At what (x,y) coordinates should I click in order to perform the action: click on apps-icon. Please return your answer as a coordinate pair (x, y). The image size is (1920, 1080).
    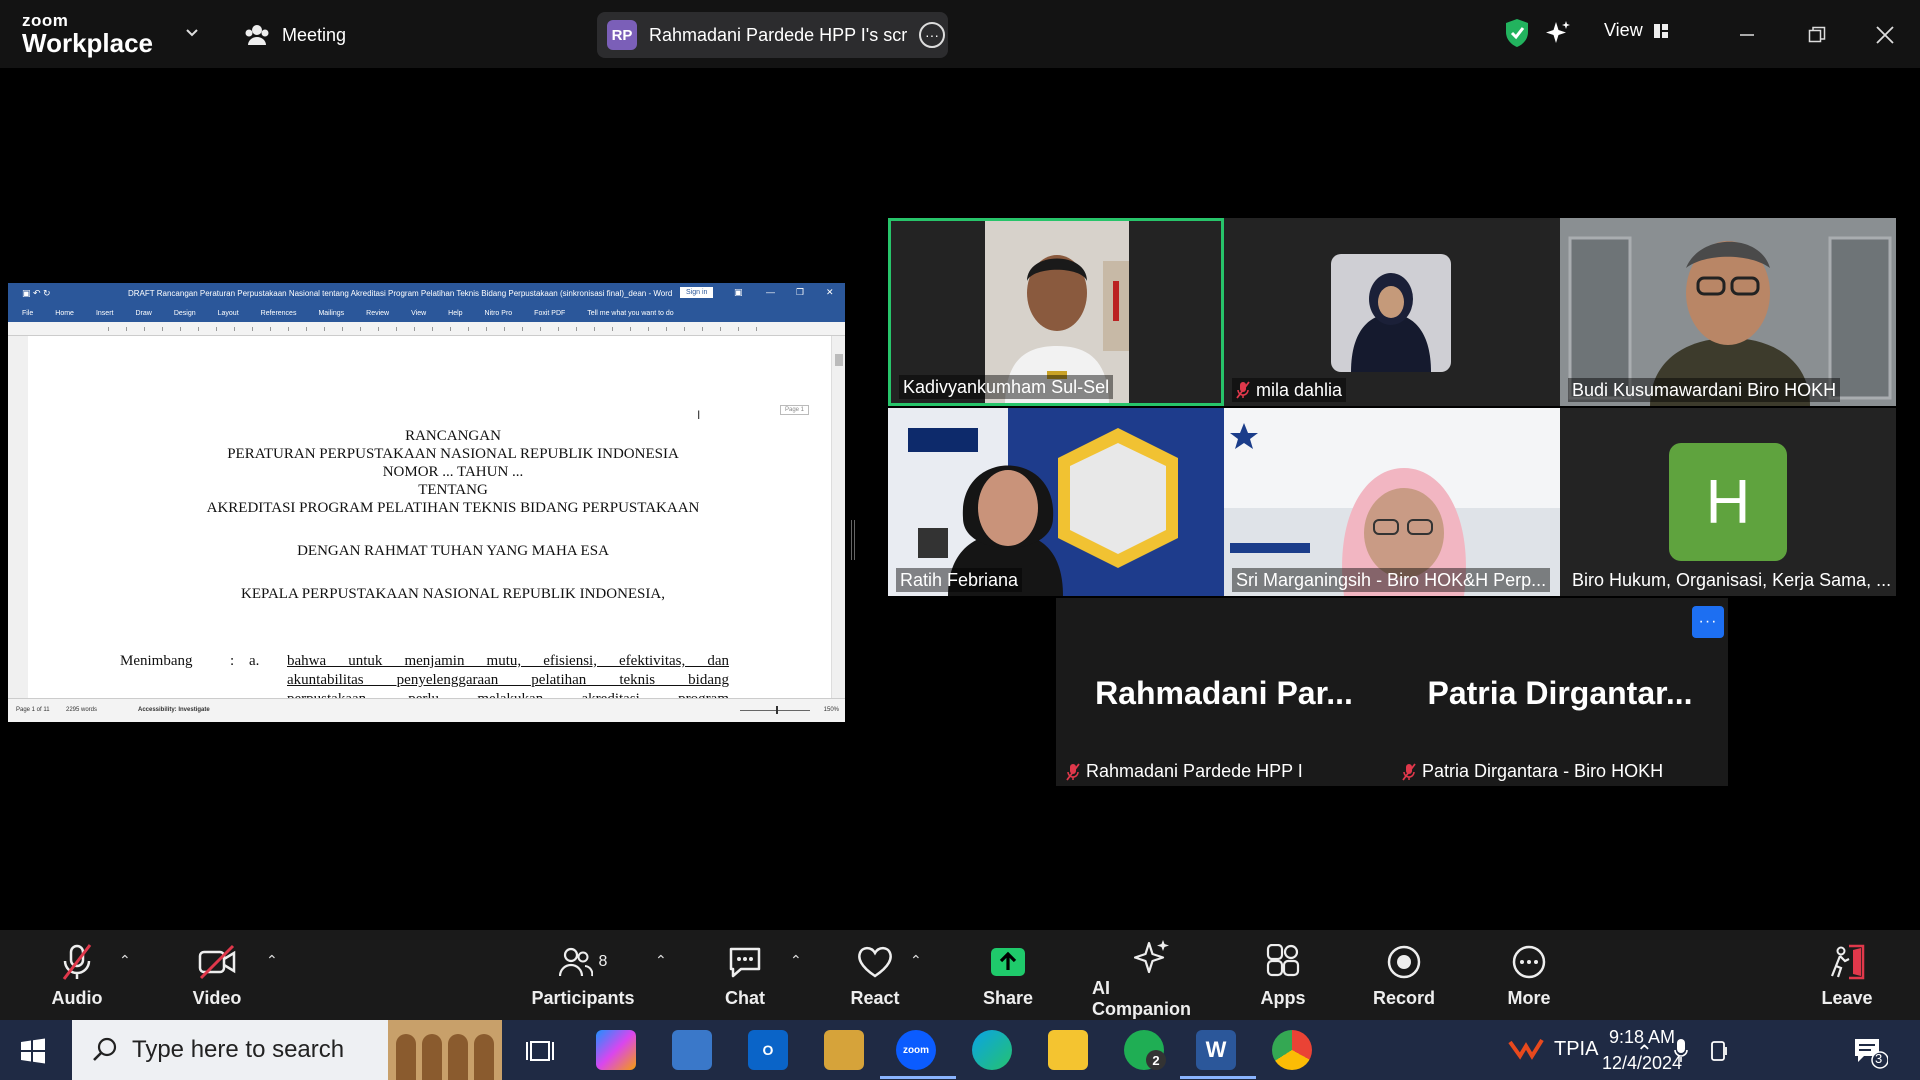
    Looking at the image, I should click on (1283, 960).